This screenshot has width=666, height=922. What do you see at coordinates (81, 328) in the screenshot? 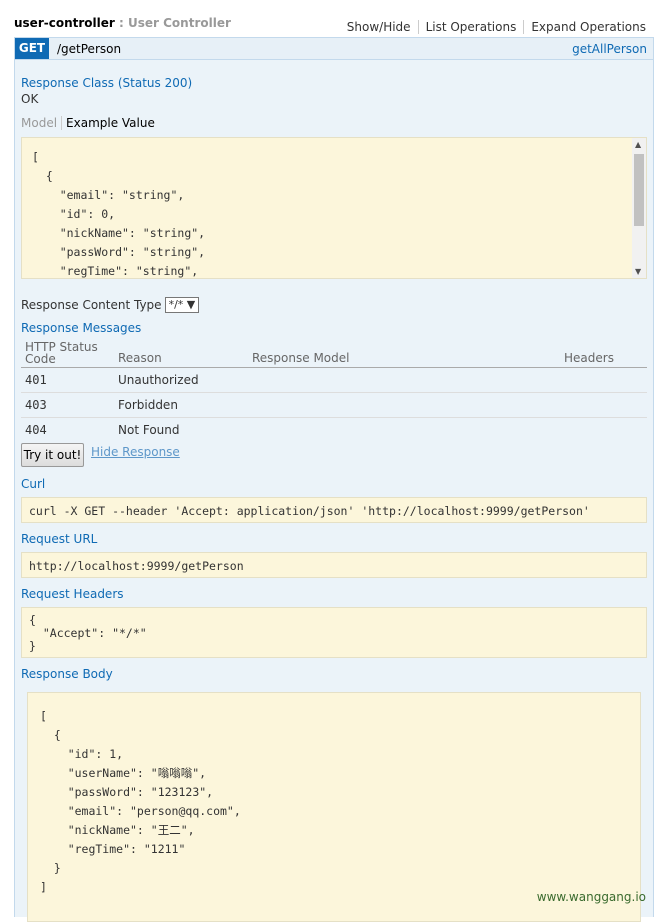
I see `response-messages-label: Response Messages` at bounding box center [81, 328].